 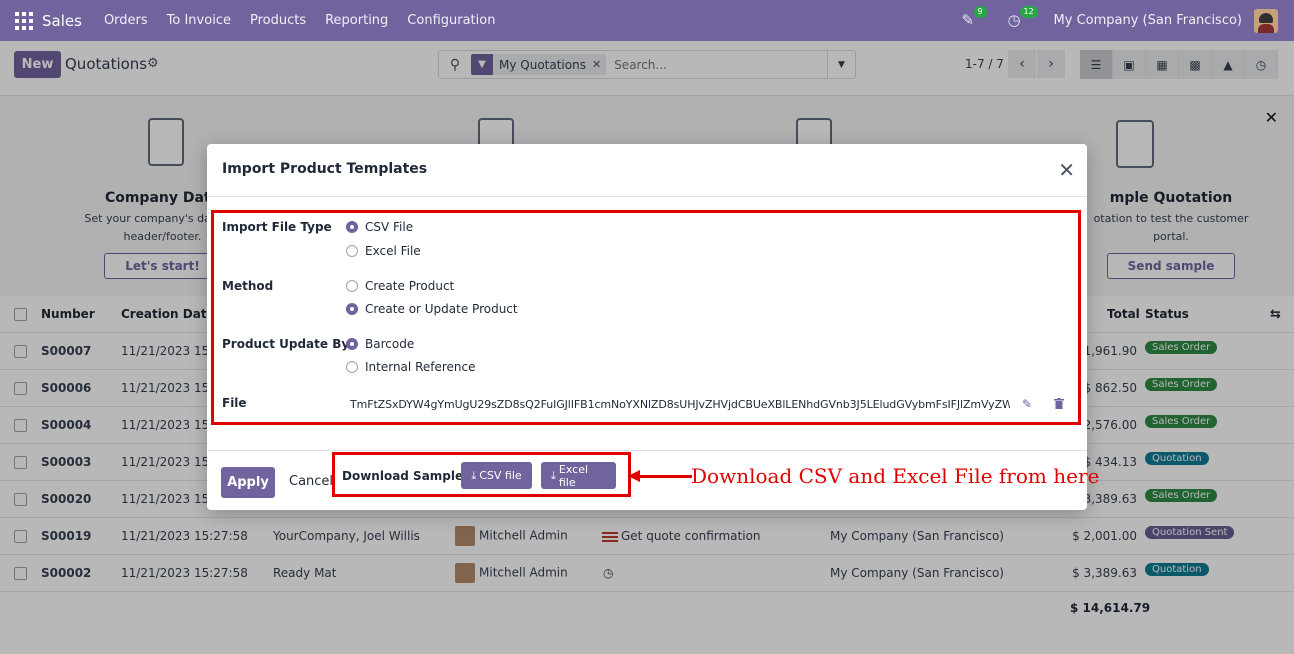 What do you see at coordinates (1148, 20) in the screenshot?
I see `company-switcher: My Company (San Francisco)` at bounding box center [1148, 20].